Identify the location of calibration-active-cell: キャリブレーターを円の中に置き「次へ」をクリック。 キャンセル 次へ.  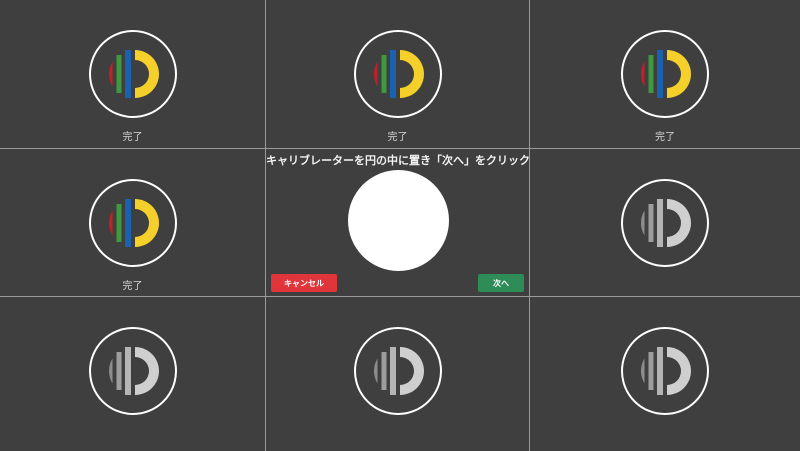
(398, 223).